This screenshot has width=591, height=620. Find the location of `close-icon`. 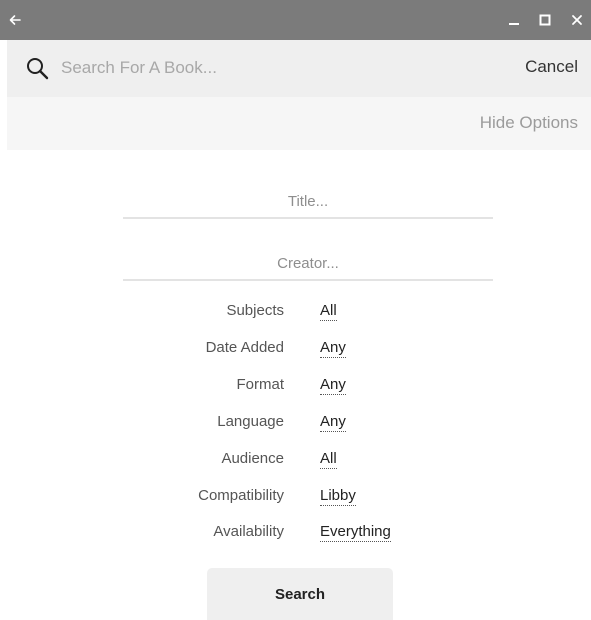

close-icon is located at coordinates (577, 20).